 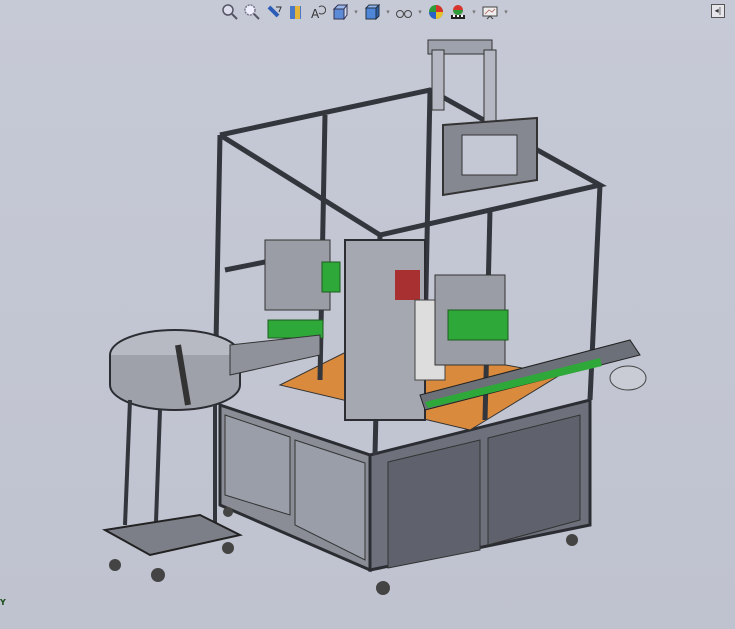 I want to click on cabinet-base, so click(x=405, y=485).